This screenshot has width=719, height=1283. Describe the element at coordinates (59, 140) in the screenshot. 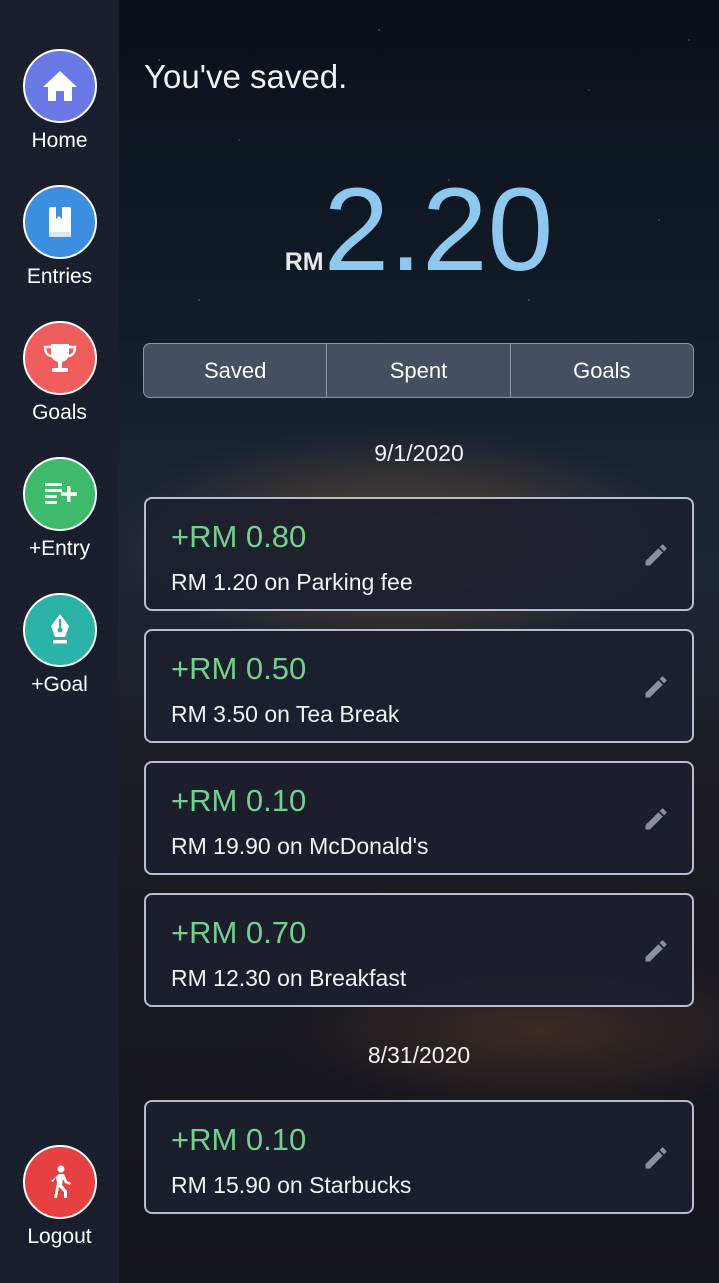

I see `nav-home-label: Home` at that location.